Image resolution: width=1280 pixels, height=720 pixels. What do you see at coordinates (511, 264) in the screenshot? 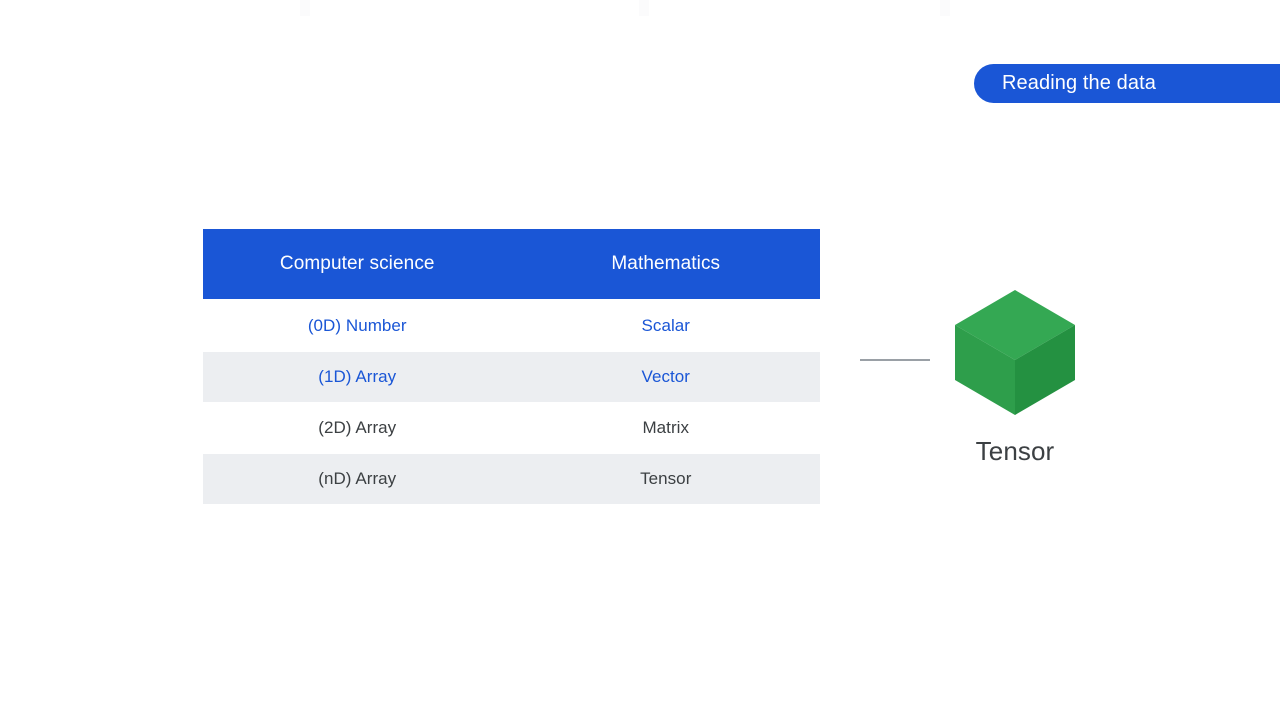
I see `table-header-row: Computer science Mathematics` at bounding box center [511, 264].